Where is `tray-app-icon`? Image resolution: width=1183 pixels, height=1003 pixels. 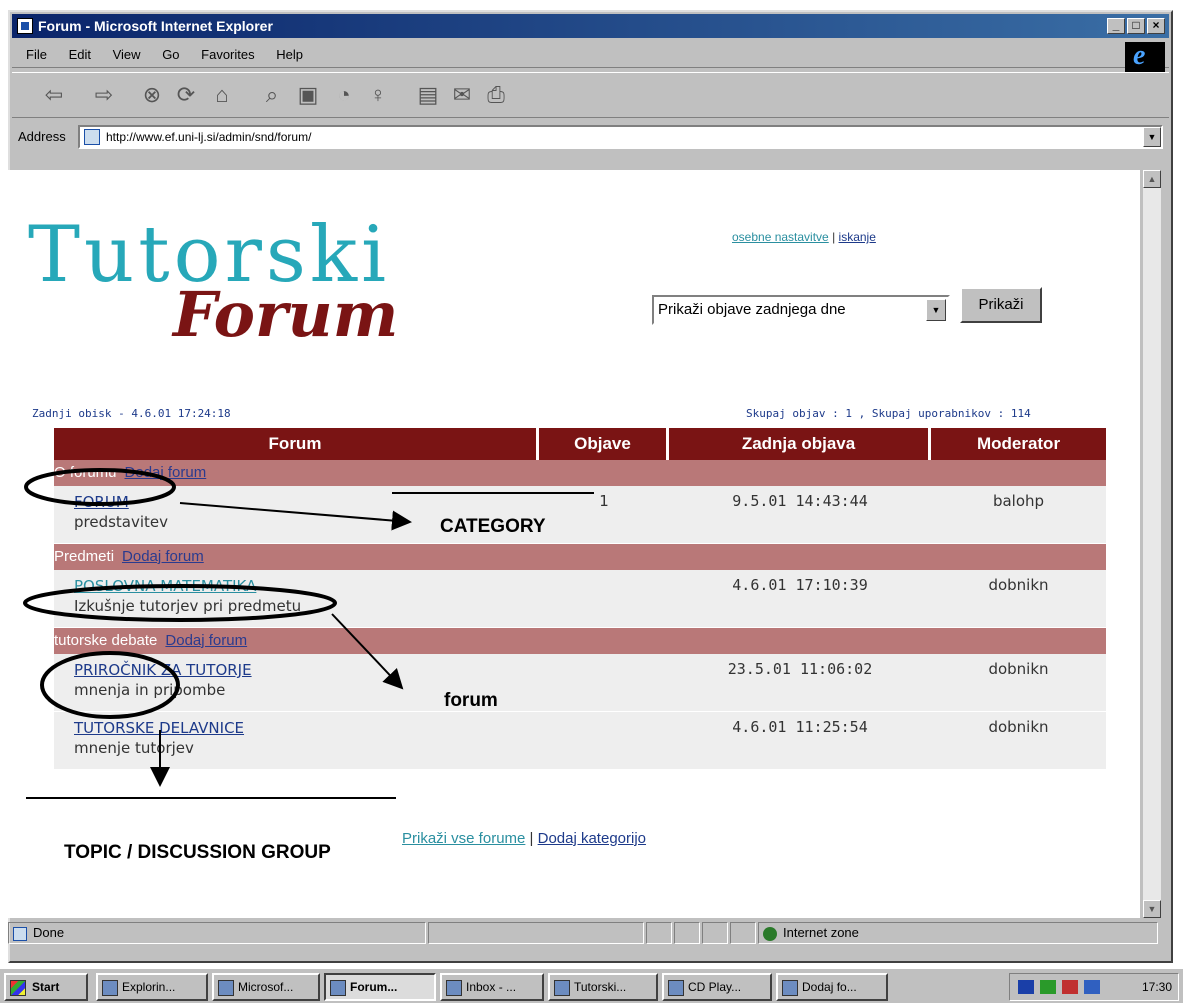 tray-app-icon is located at coordinates (1092, 987).